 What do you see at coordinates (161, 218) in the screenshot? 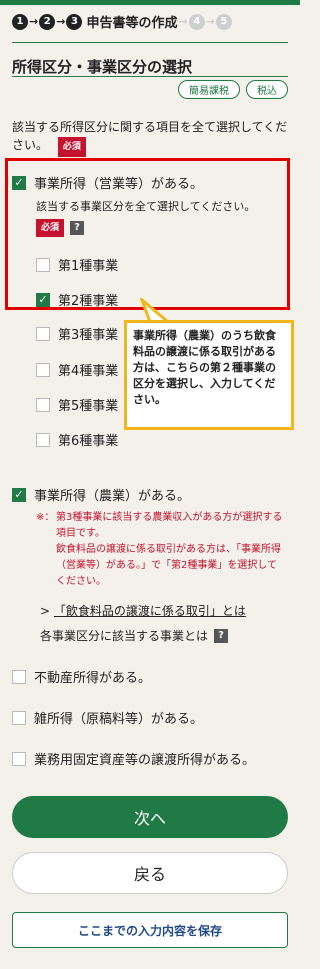
I see `sub-instruction: 該当する事業区分を全て選択してください。 必須 ?` at bounding box center [161, 218].